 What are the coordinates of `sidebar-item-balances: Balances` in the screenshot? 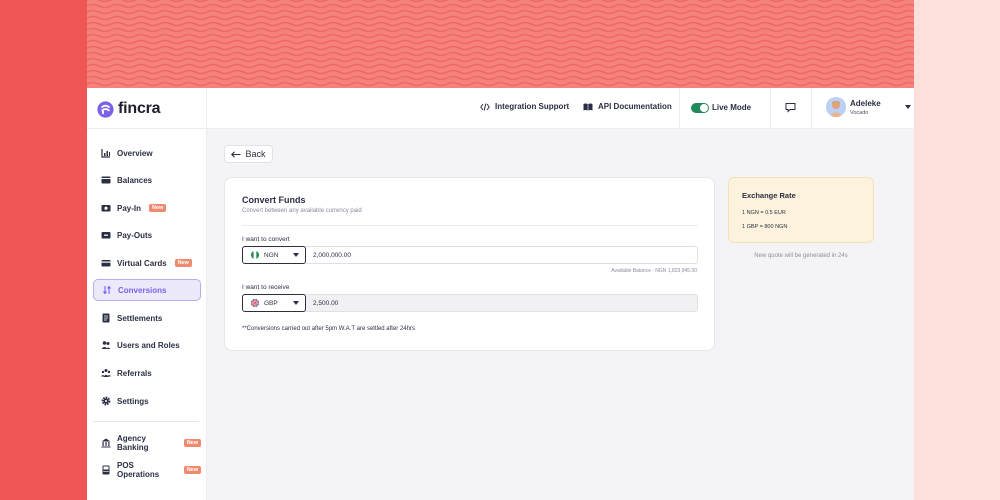 It's located at (147, 180).